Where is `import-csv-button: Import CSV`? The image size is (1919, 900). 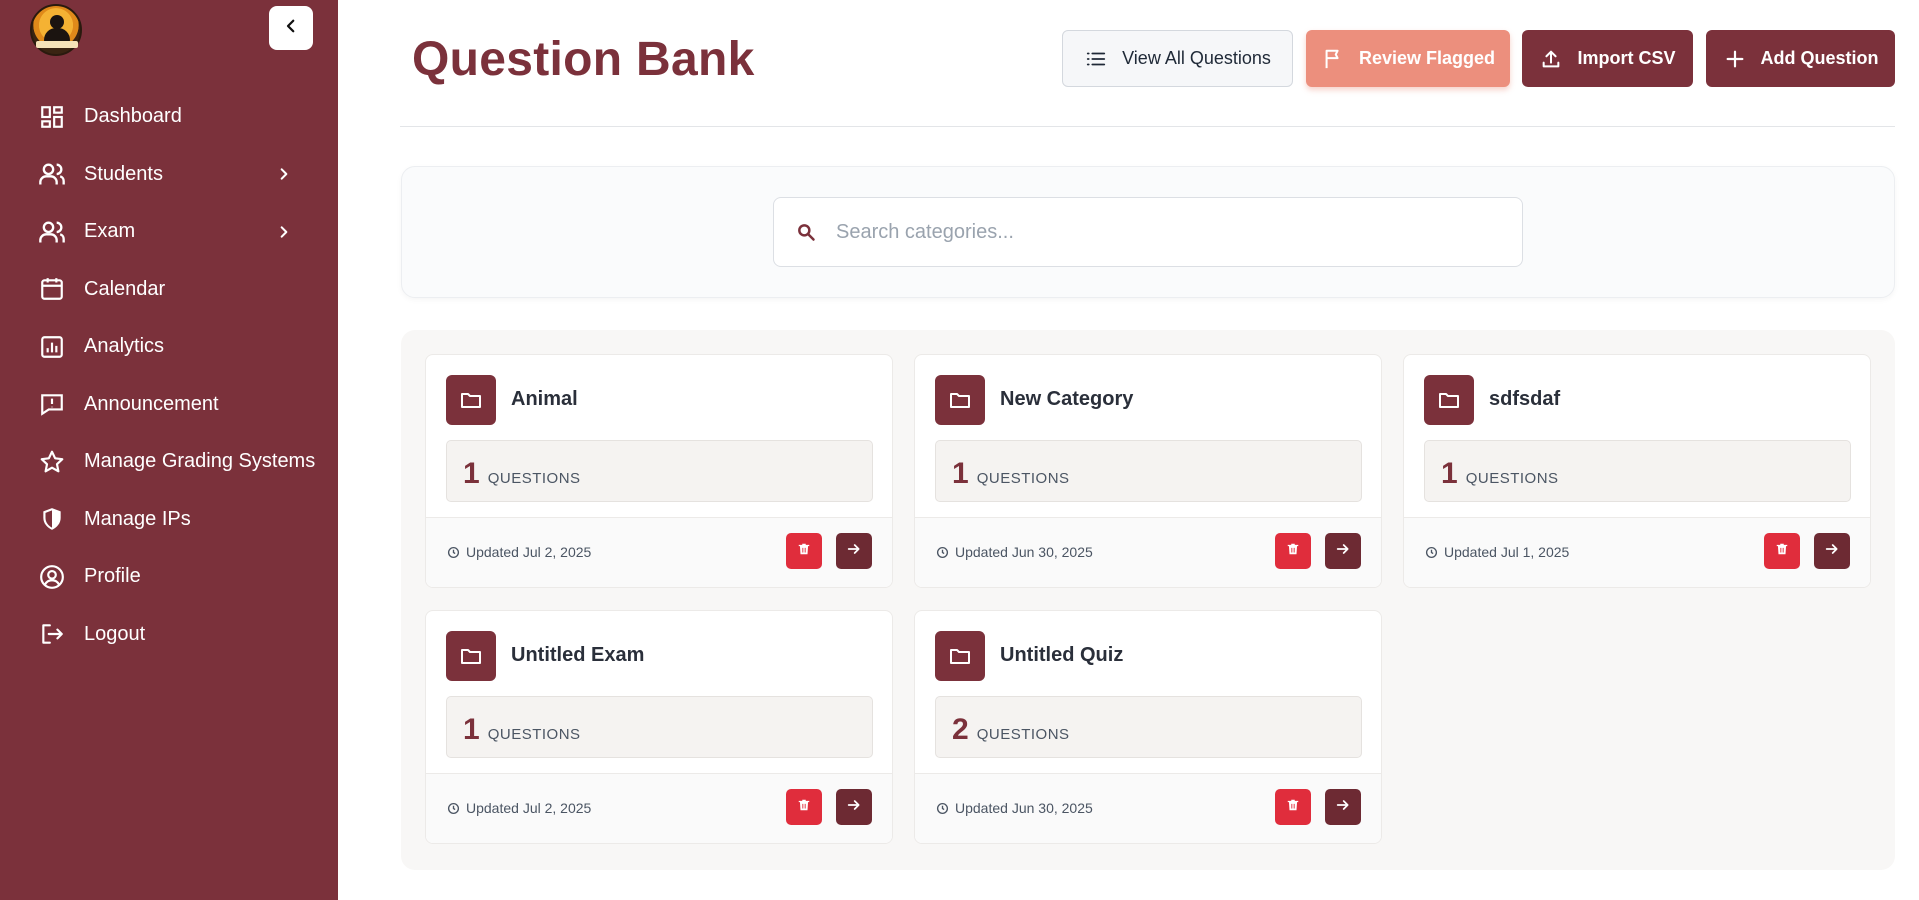
import-csv-button: Import CSV is located at coordinates (1607, 58).